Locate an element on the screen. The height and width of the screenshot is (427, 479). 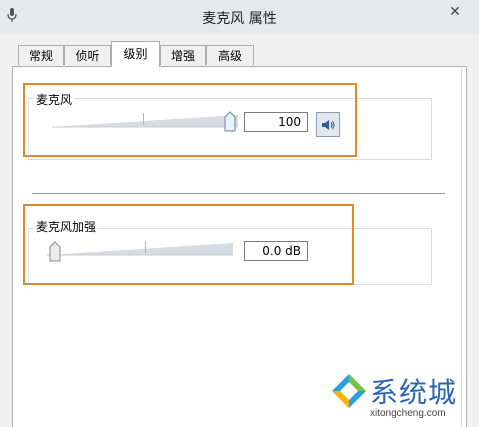
tab-advanced: 高级 is located at coordinates (230, 55).